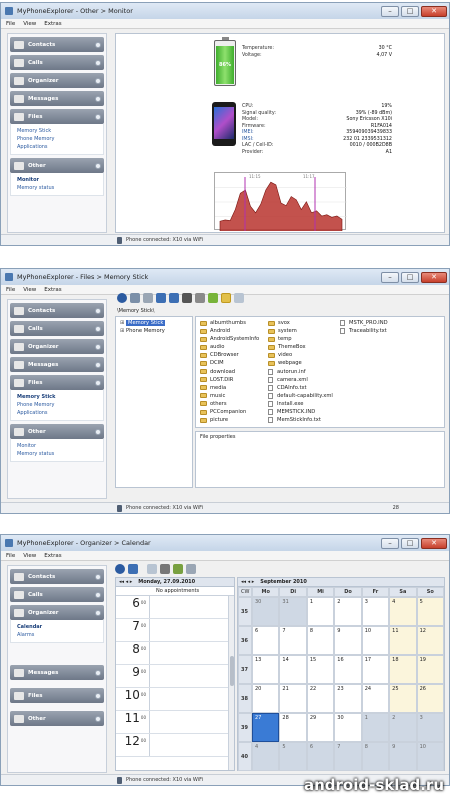 This screenshot has height=800, width=450. Describe the element at coordinates (245, 698) in the screenshot. I see `week-number: 38` at that location.